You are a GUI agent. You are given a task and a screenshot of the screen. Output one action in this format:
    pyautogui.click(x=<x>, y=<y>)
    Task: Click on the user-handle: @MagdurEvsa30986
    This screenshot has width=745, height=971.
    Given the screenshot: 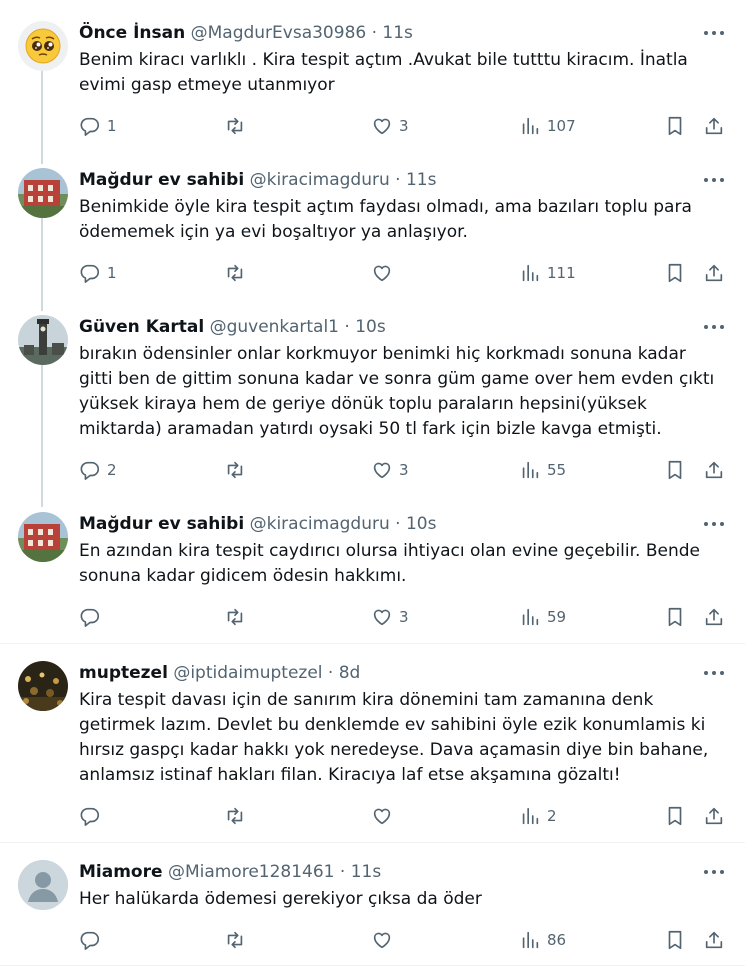 What is the action you would take?
    pyautogui.click(x=279, y=33)
    